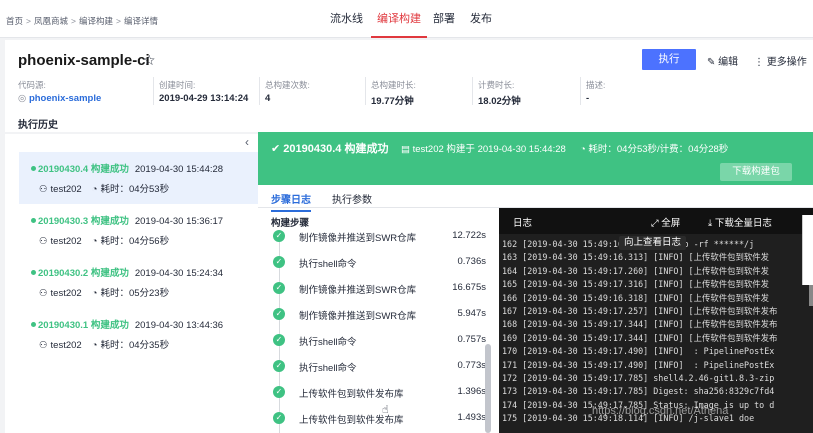  Describe the element at coordinates (392, 101) in the screenshot. I see `meta-value-total-duration: 19.77分钟` at that location.